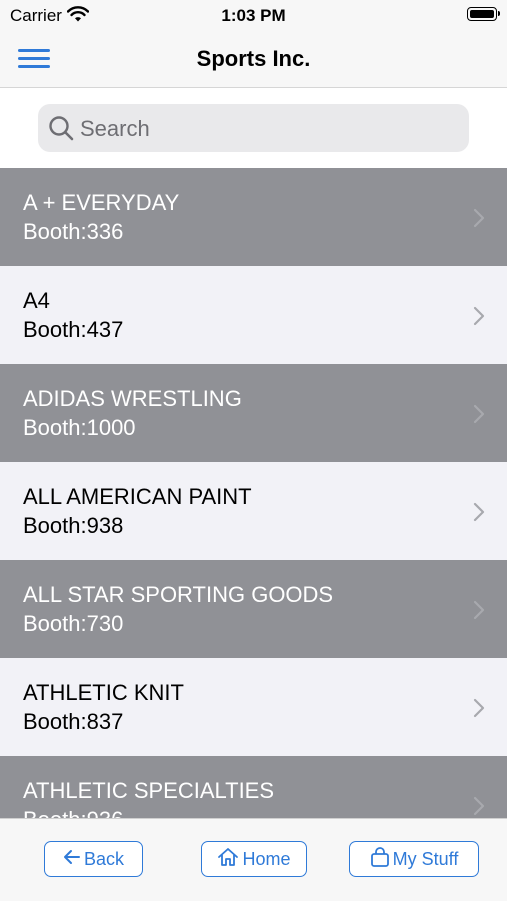 The width and height of the screenshot is (507, 901). Describe the element at coordinates (73, 231) in the screenshot. I see `vendor-booth: Booth:336` at that location.